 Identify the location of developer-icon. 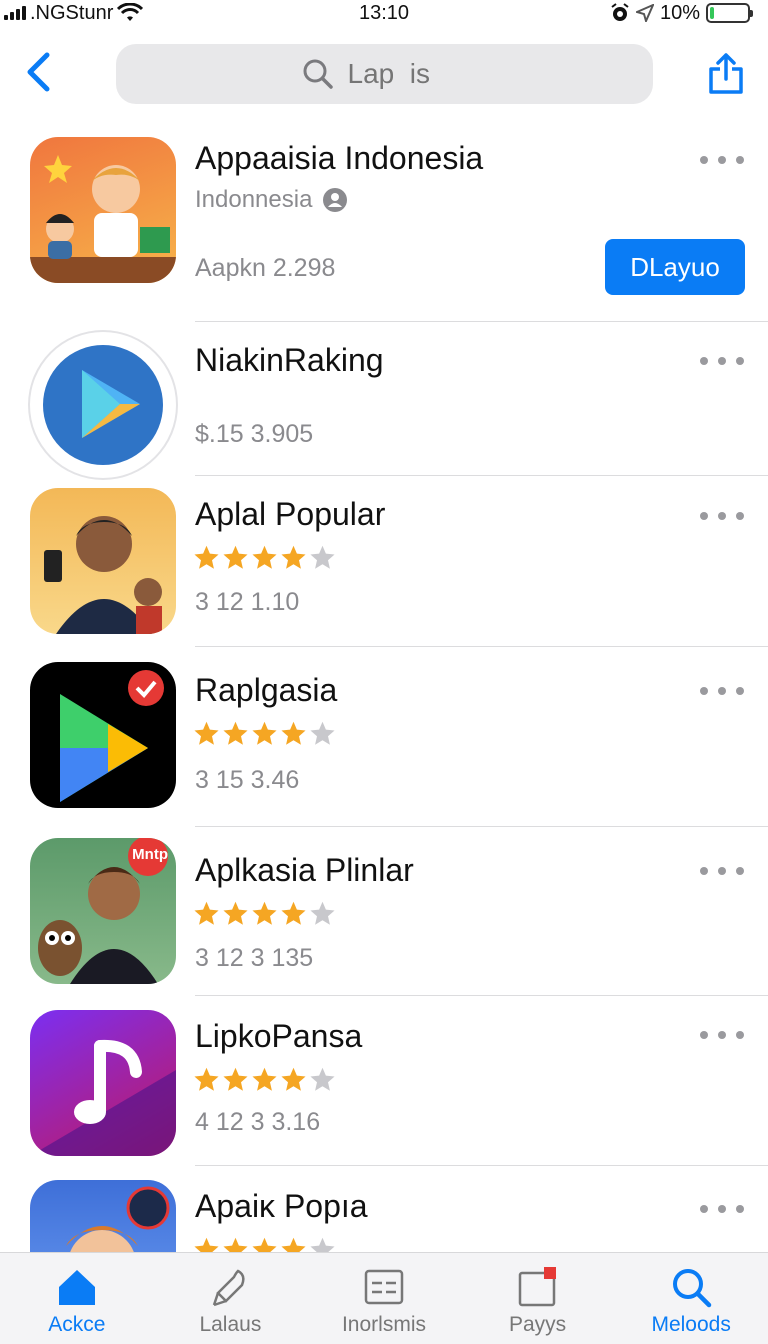
(335, 200).